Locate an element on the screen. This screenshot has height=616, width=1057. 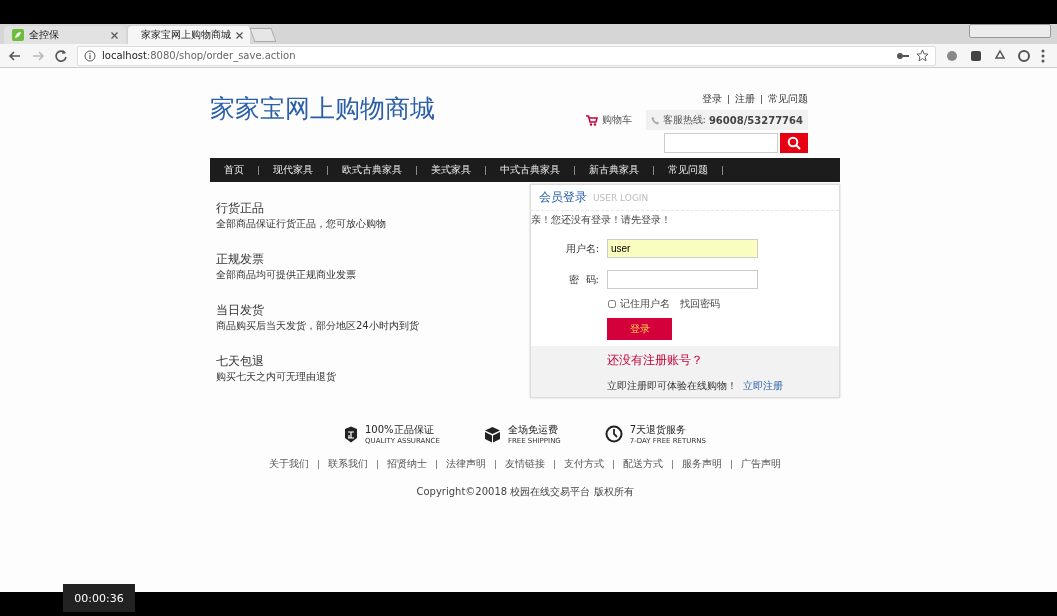
menu-icon is located at coordinates (1043, 55).